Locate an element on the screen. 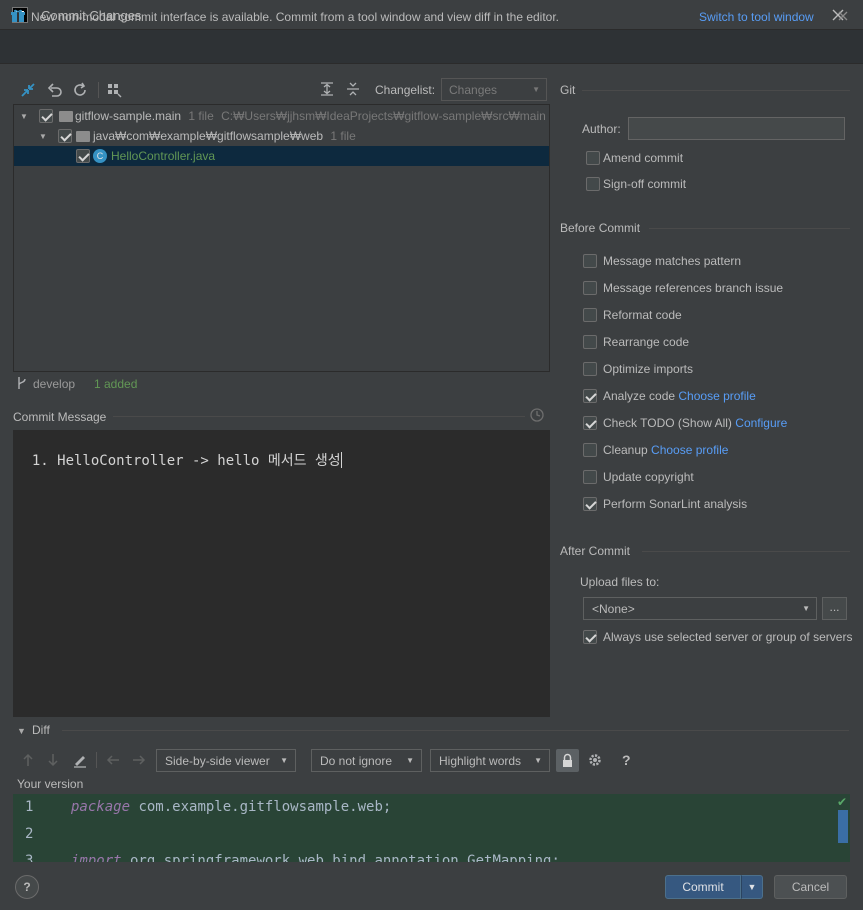 This screenshot has height=910, width=863. previous-difference-button is located at coordinates (29, 760).